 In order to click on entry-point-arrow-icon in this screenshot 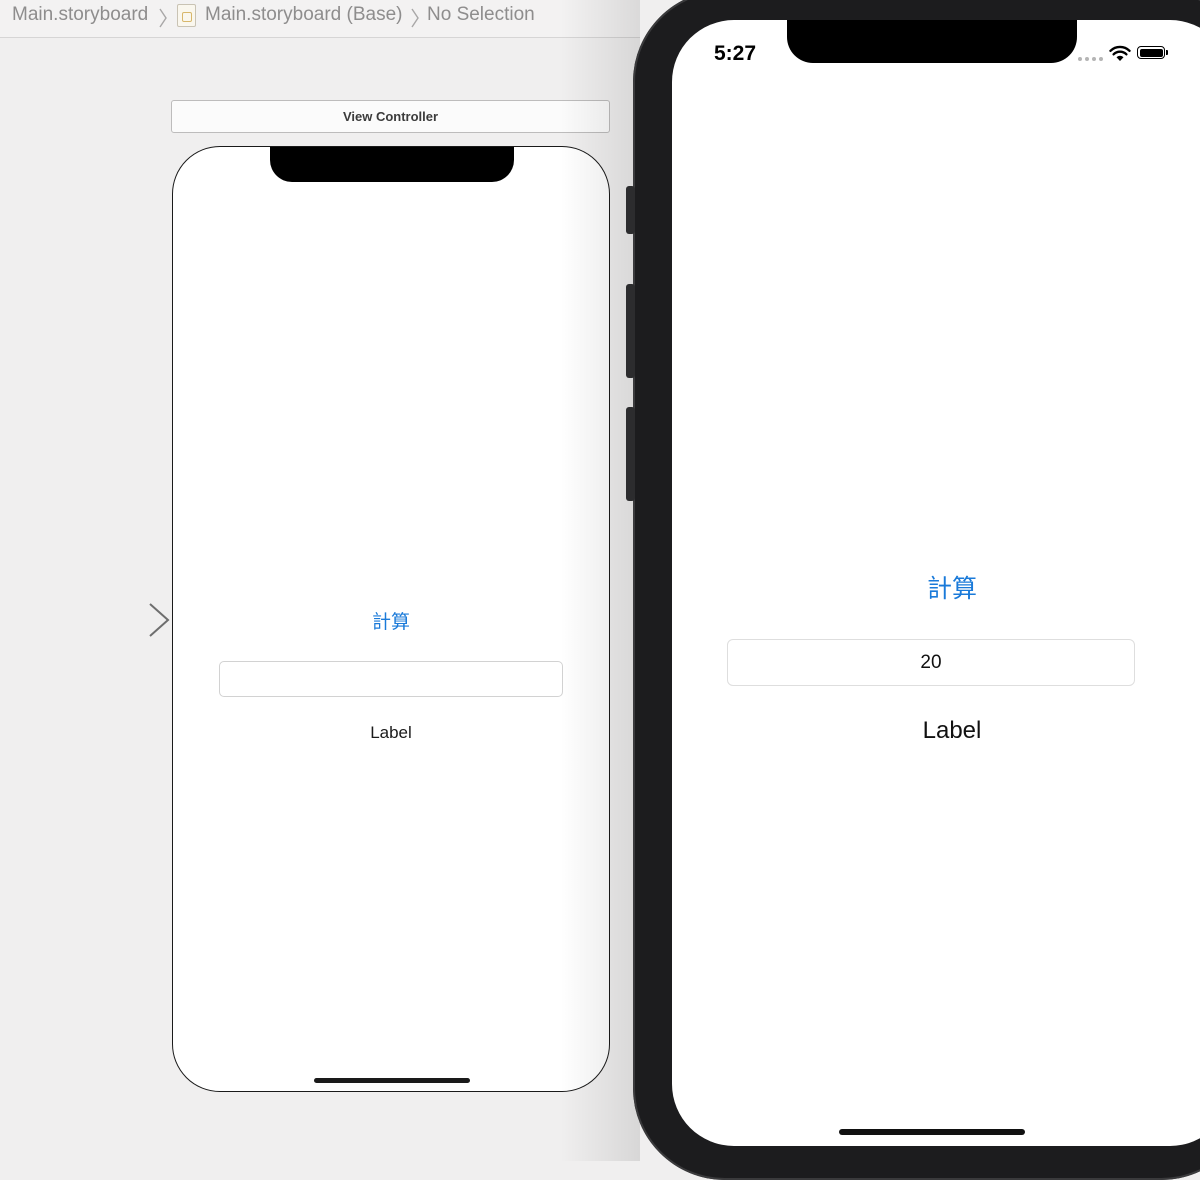, I will do `click(117, 620)`.